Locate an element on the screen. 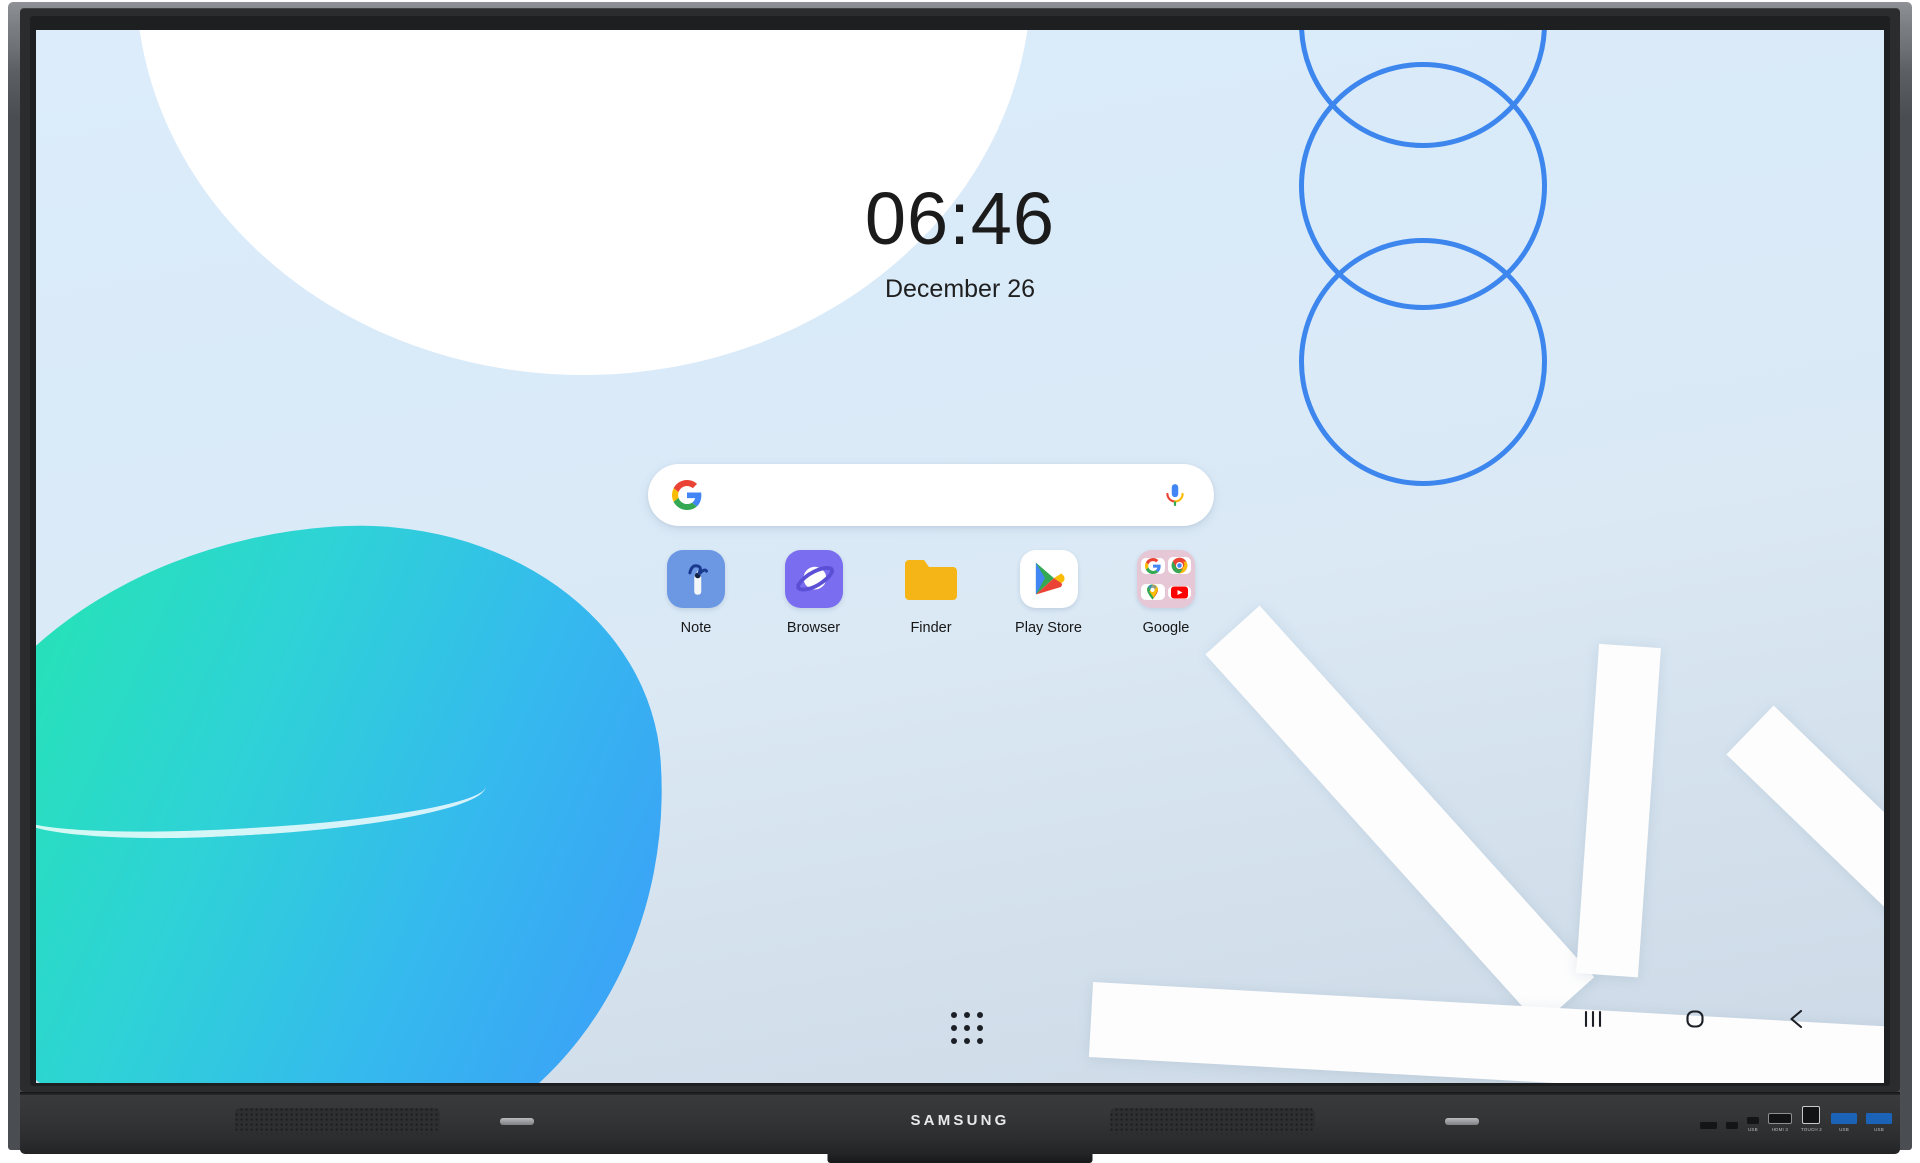 The height and width of the screenshot is (1163, 1920). usb-port: USB is located at coordinates (1752, 1124).